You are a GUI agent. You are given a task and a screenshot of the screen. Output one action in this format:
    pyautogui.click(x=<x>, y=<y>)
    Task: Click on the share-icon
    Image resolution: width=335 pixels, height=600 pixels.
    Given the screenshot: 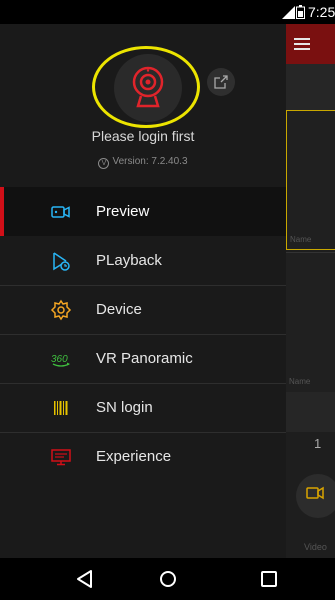 What is the action you would take?
    pyautogui.click(x=221, y=82)
    